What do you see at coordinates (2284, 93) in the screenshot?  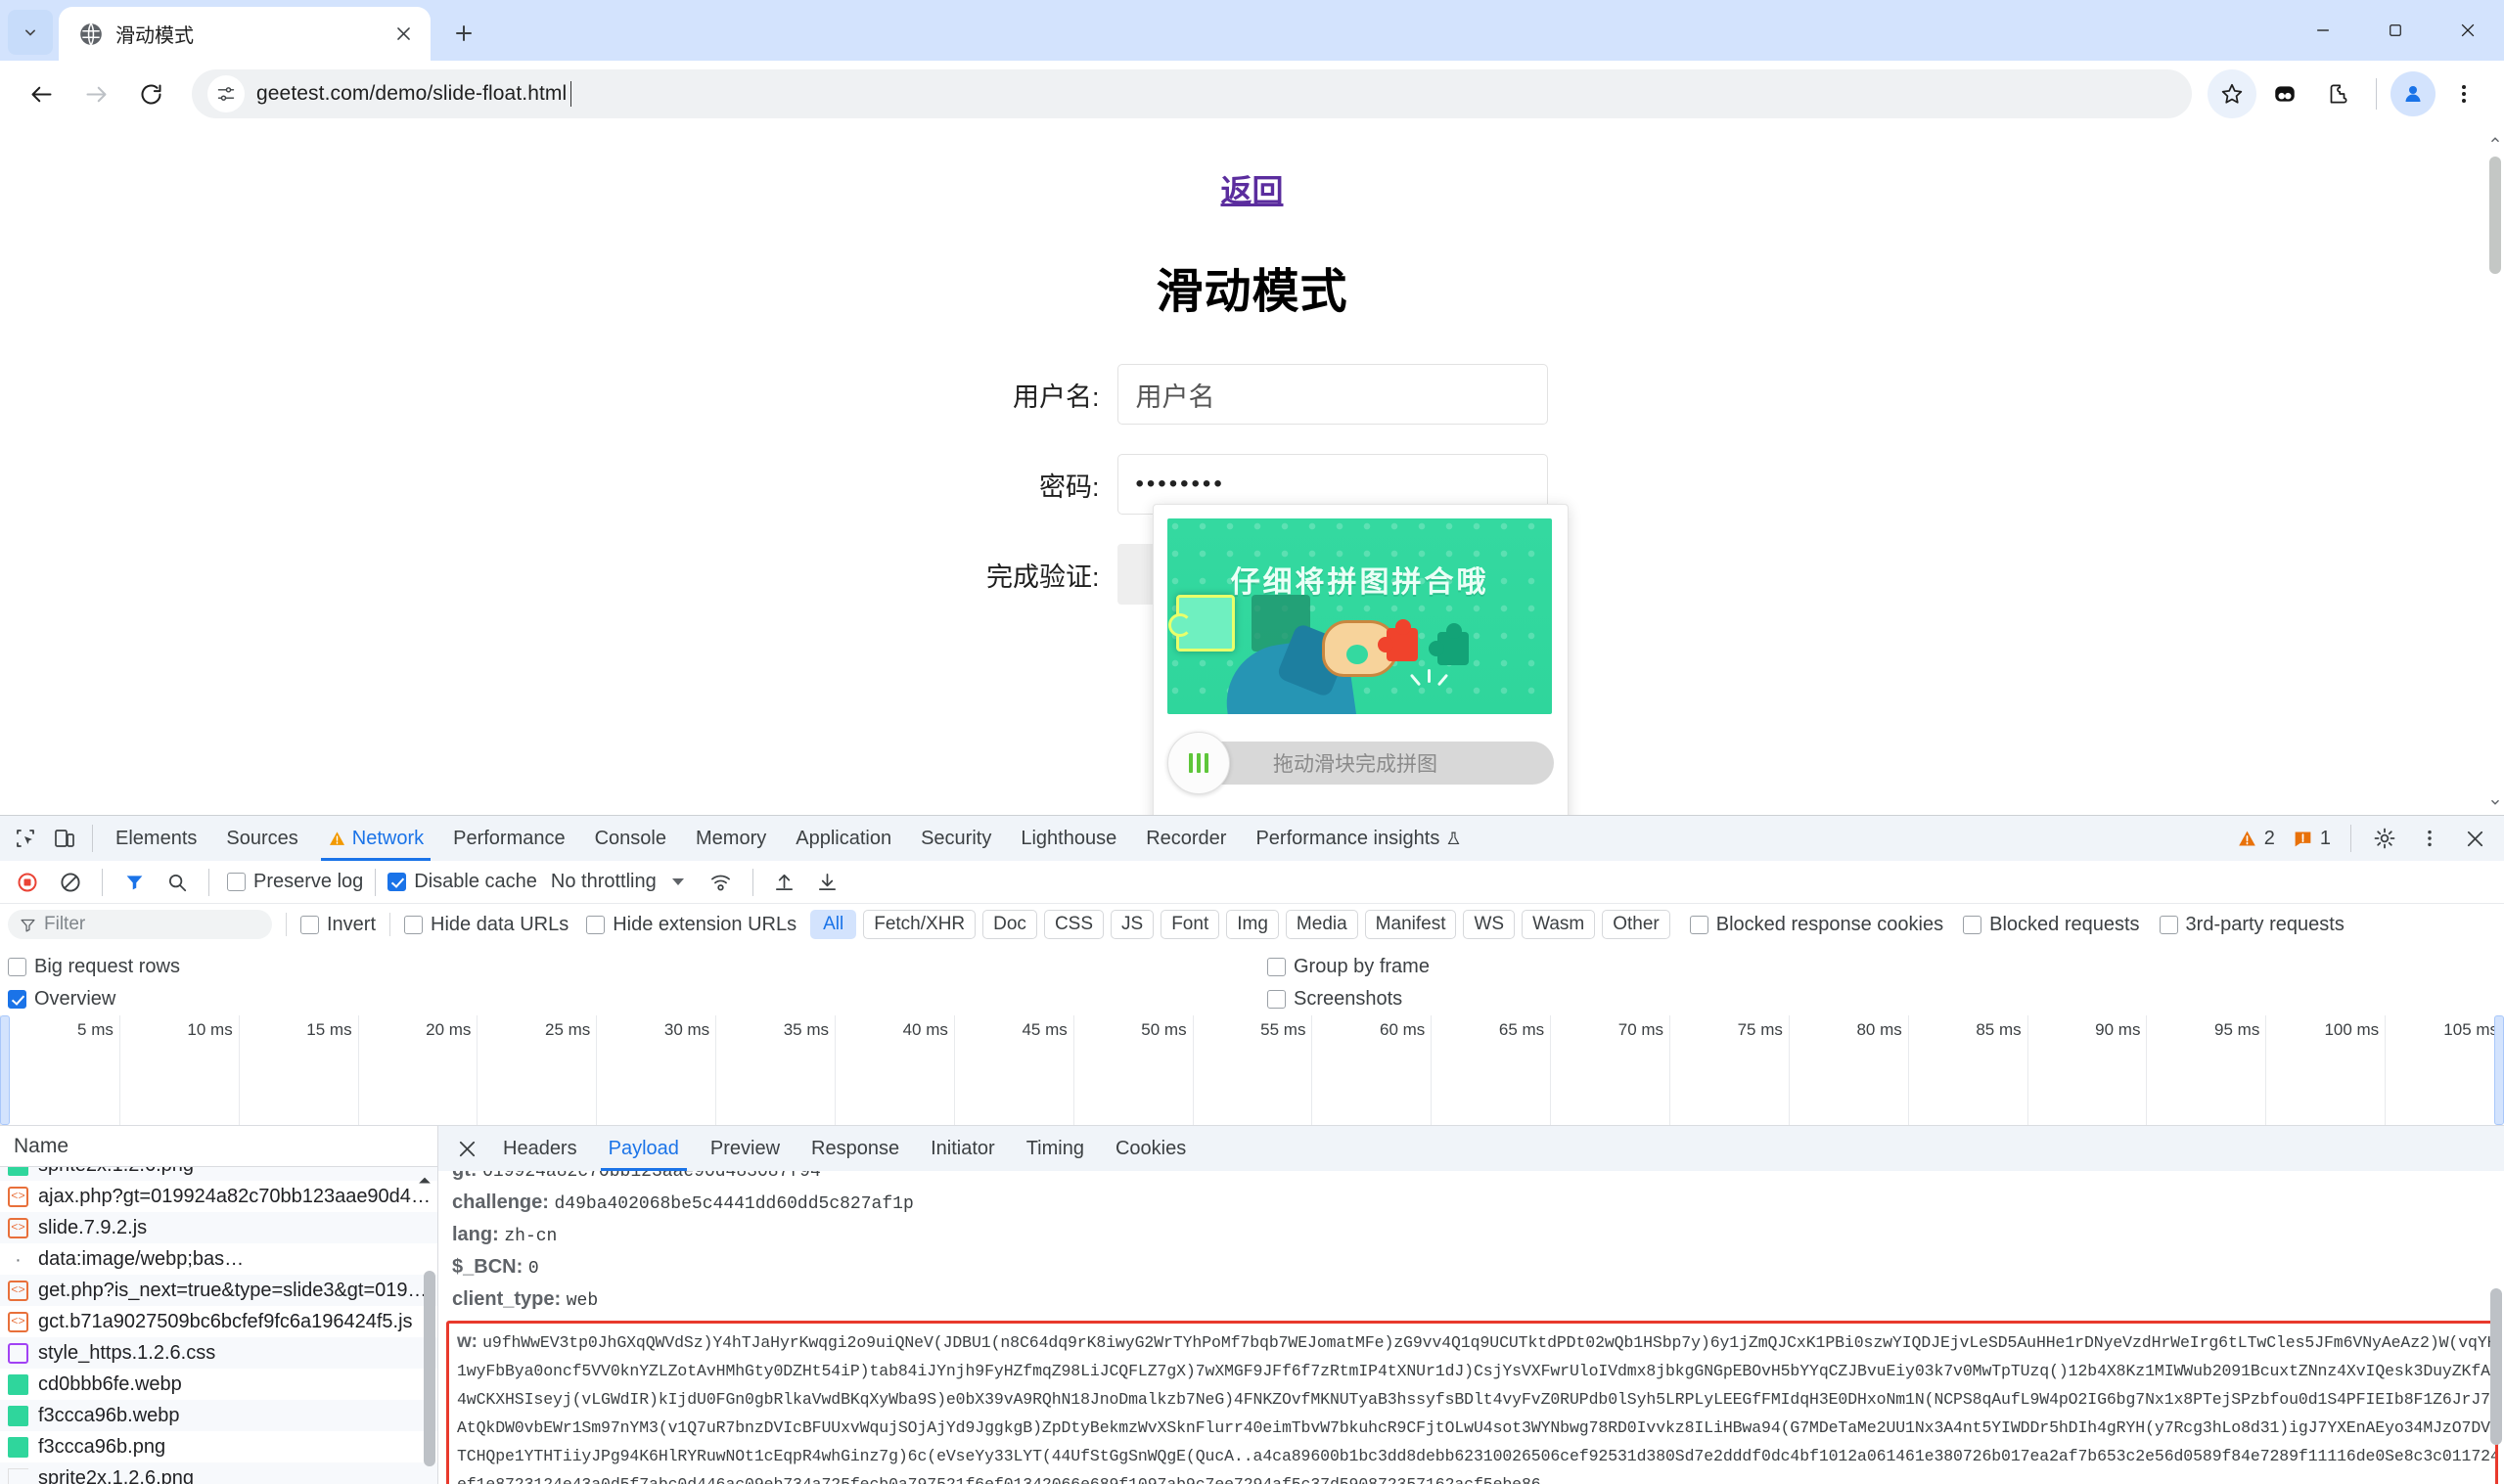 I see `panda-extension-button` at bounding box center [2284, 93].